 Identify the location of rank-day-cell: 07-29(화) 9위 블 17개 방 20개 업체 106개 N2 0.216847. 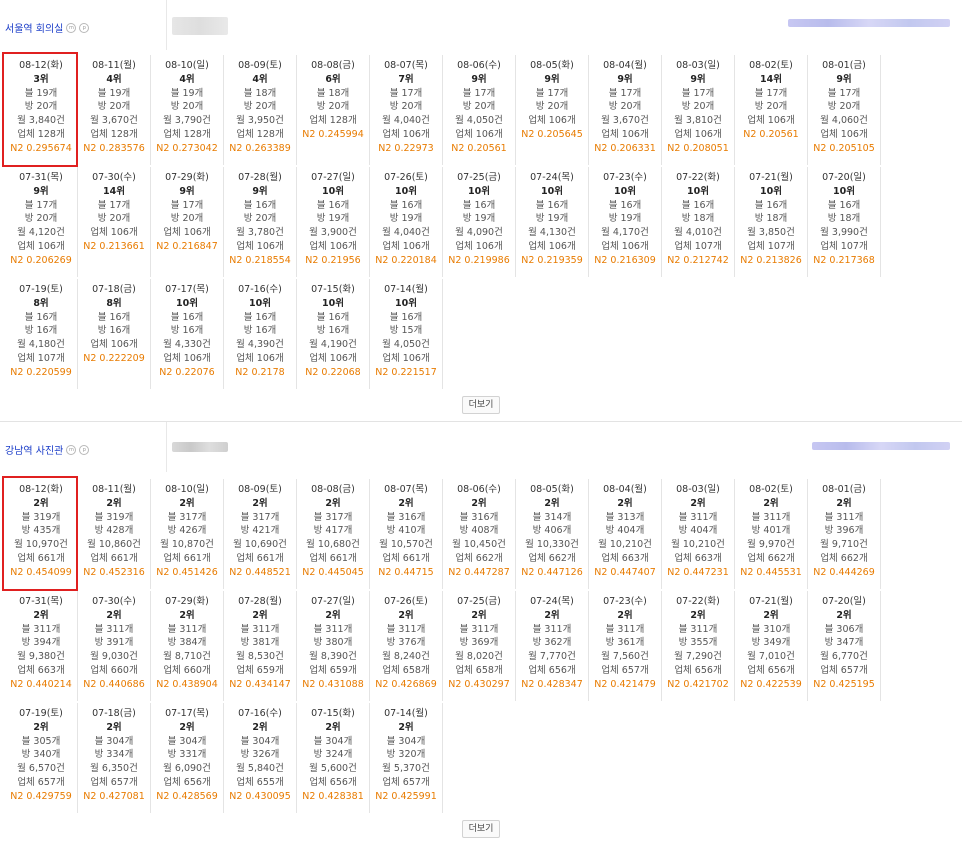
(187, 222).